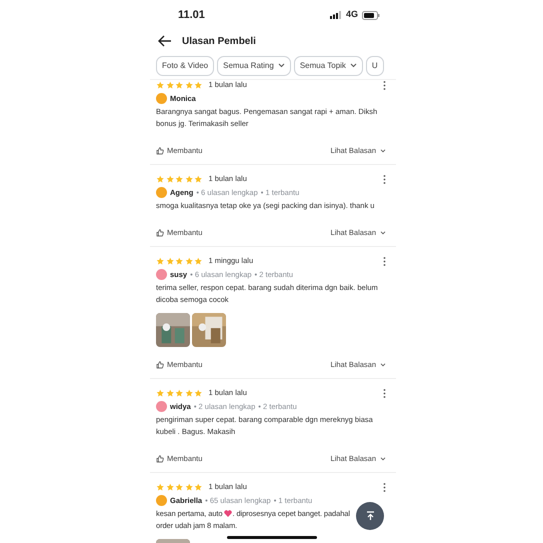 The image size is (543, 543). I want to click on filter-chip: Semua Topik, so click(328, 66).